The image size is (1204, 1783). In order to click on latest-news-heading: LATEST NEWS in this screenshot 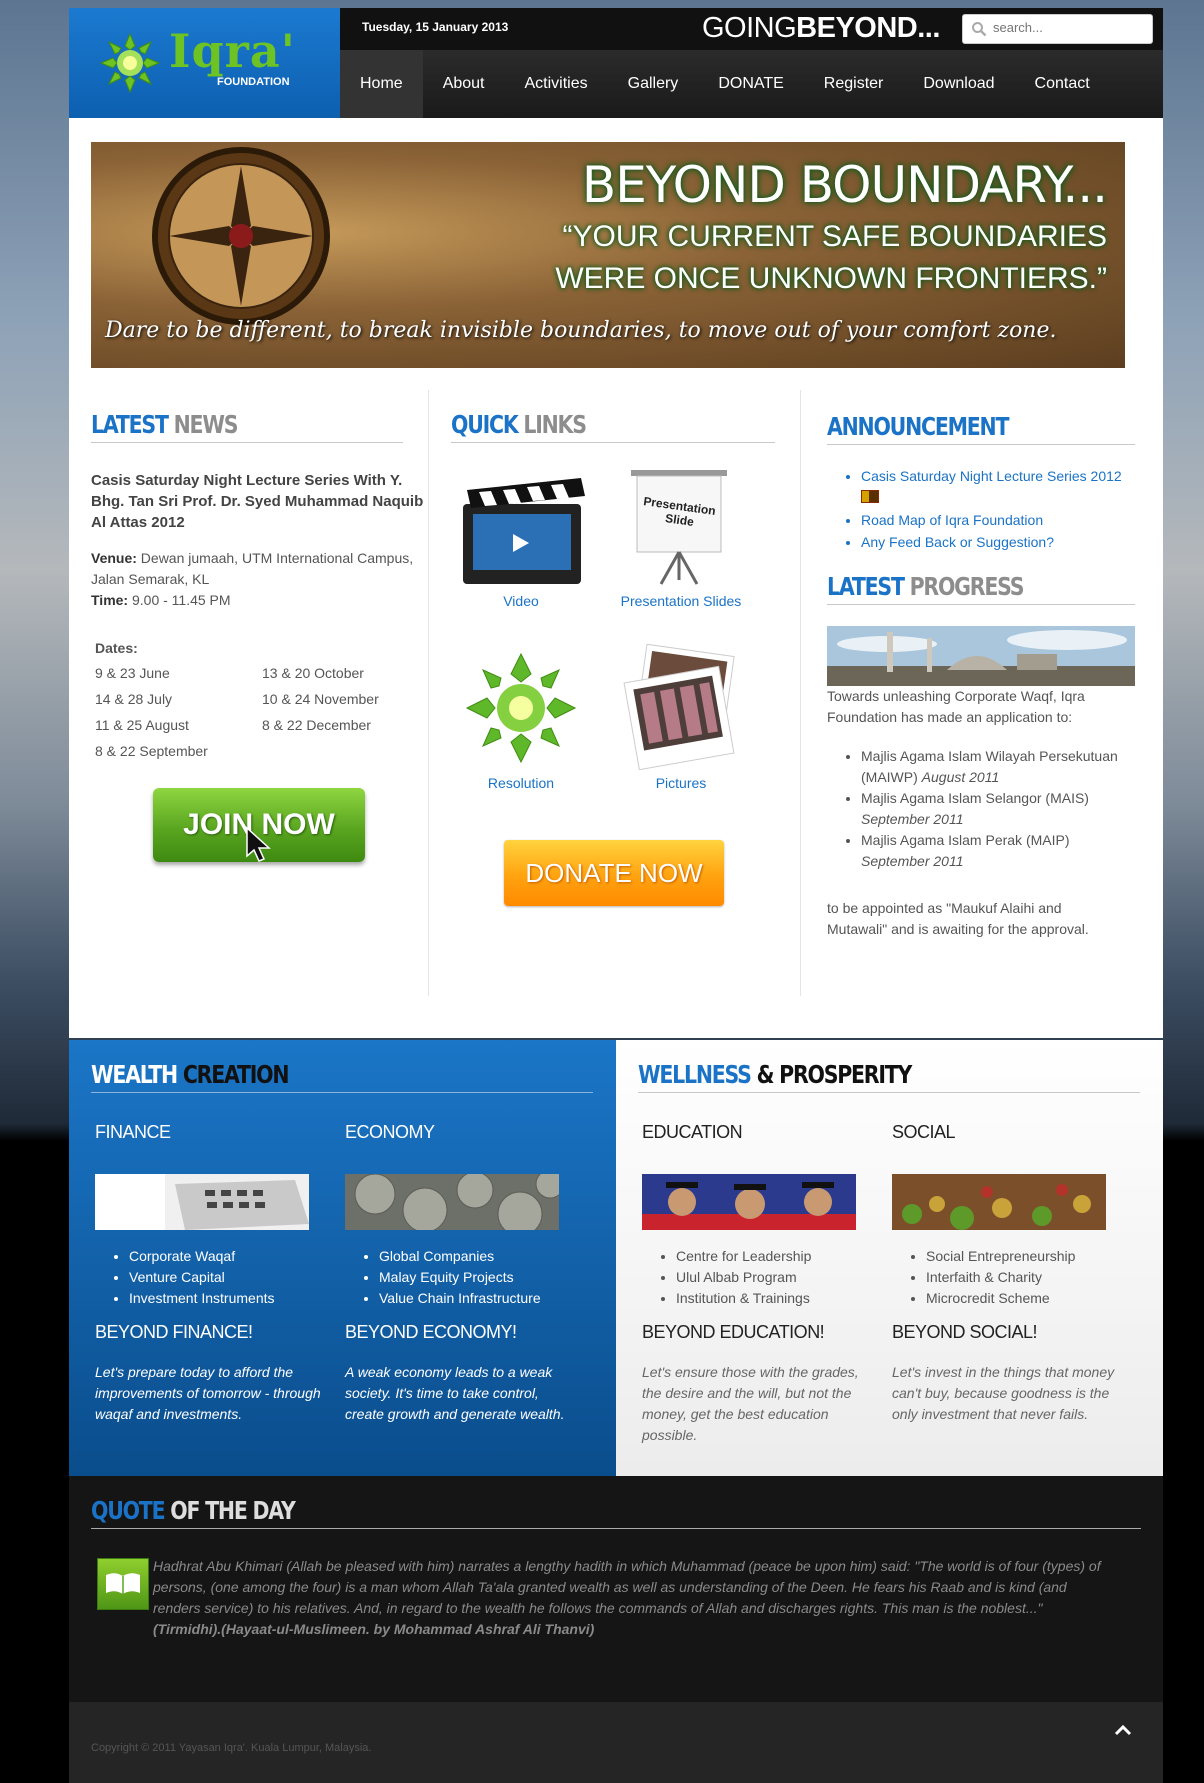, I will do `click(247, 426)`.